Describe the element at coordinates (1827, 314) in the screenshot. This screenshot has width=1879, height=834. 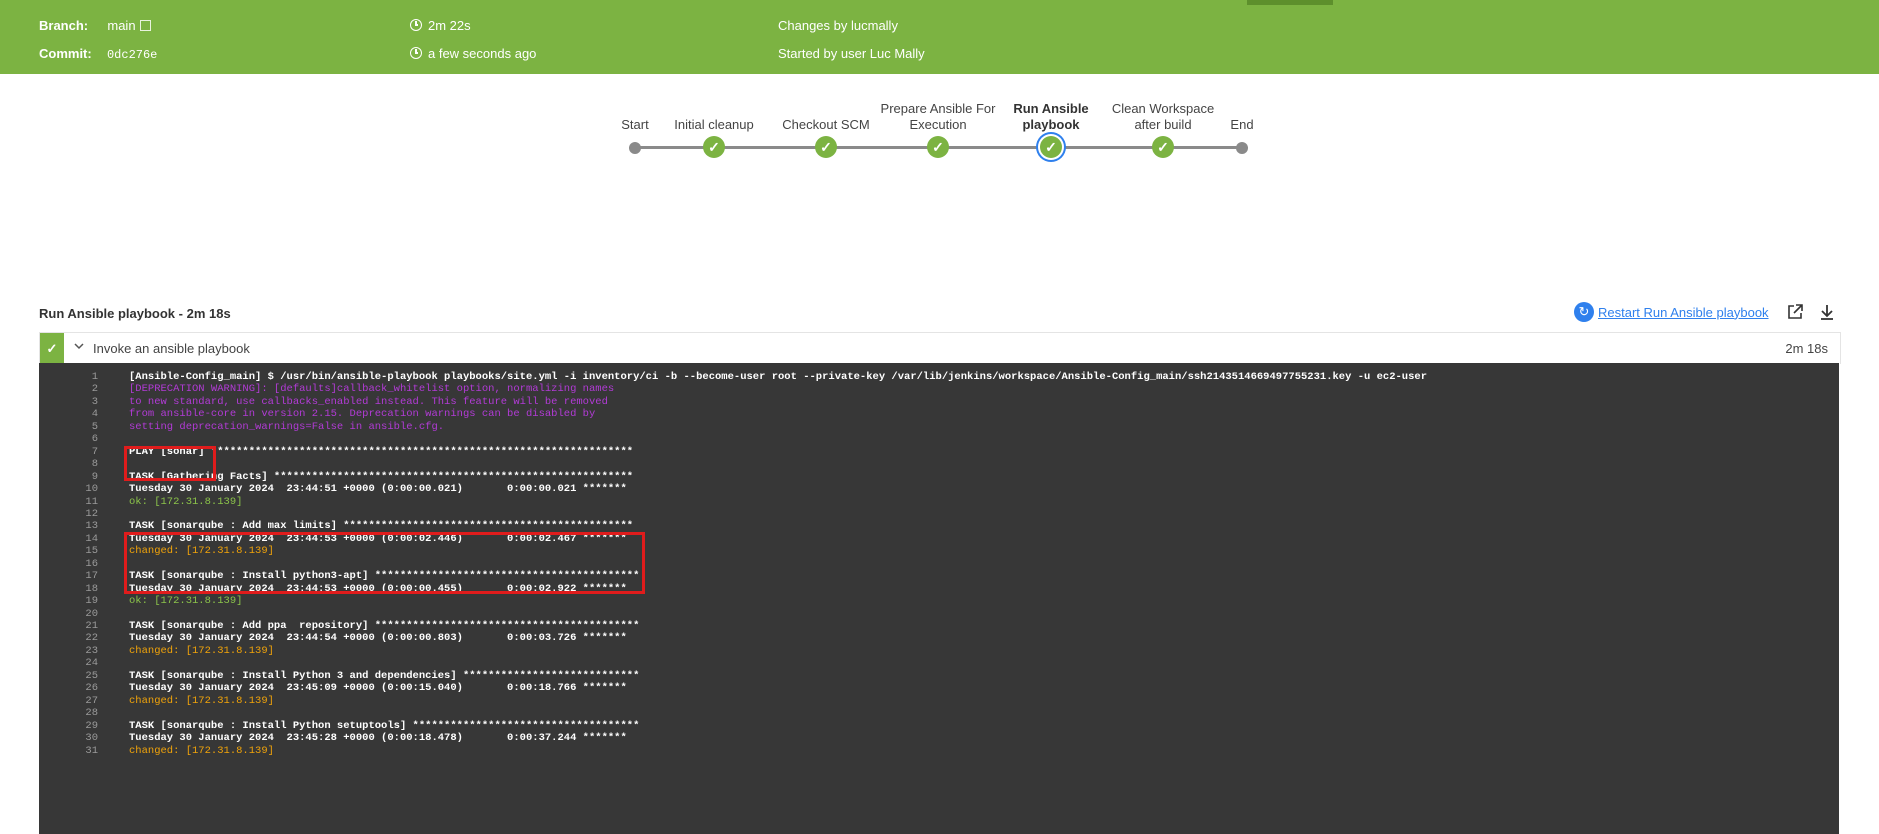
I see `download-icon` at that location.